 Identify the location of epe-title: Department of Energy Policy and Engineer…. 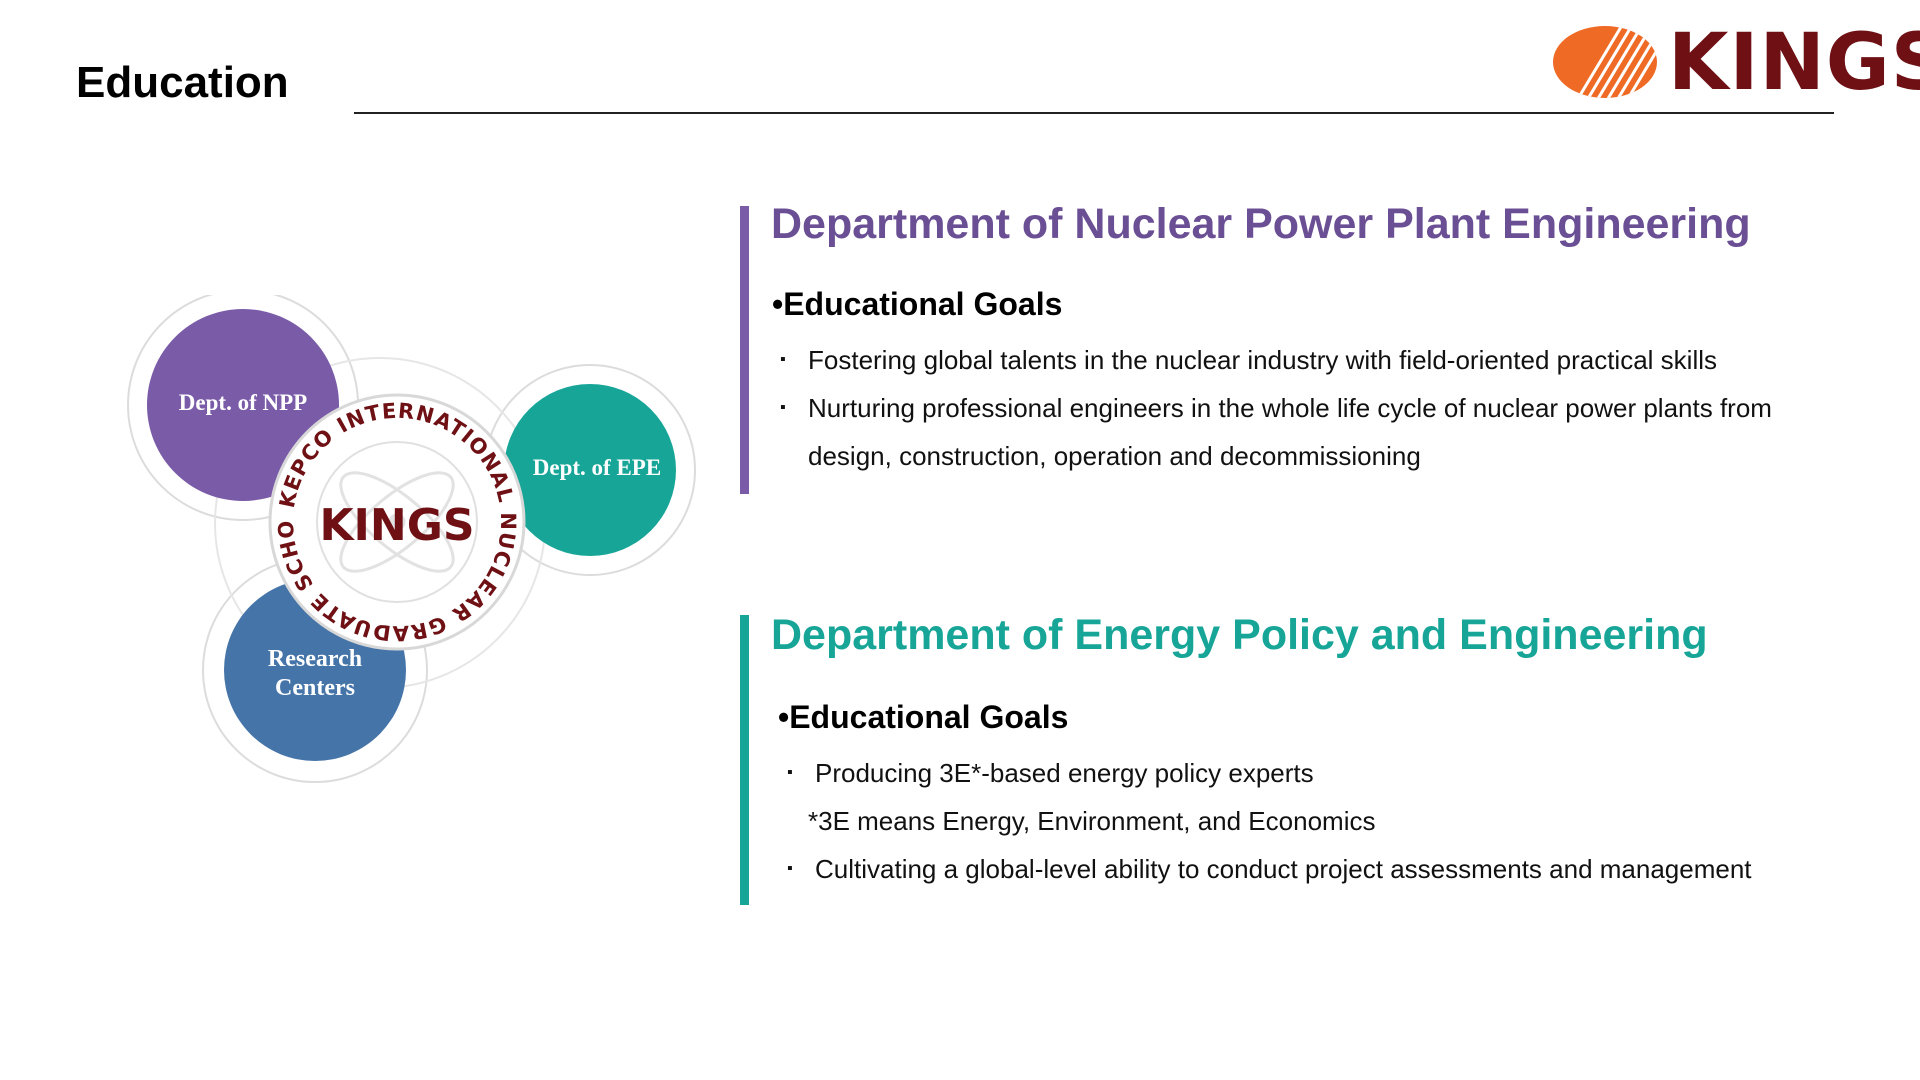
(1239, 635).